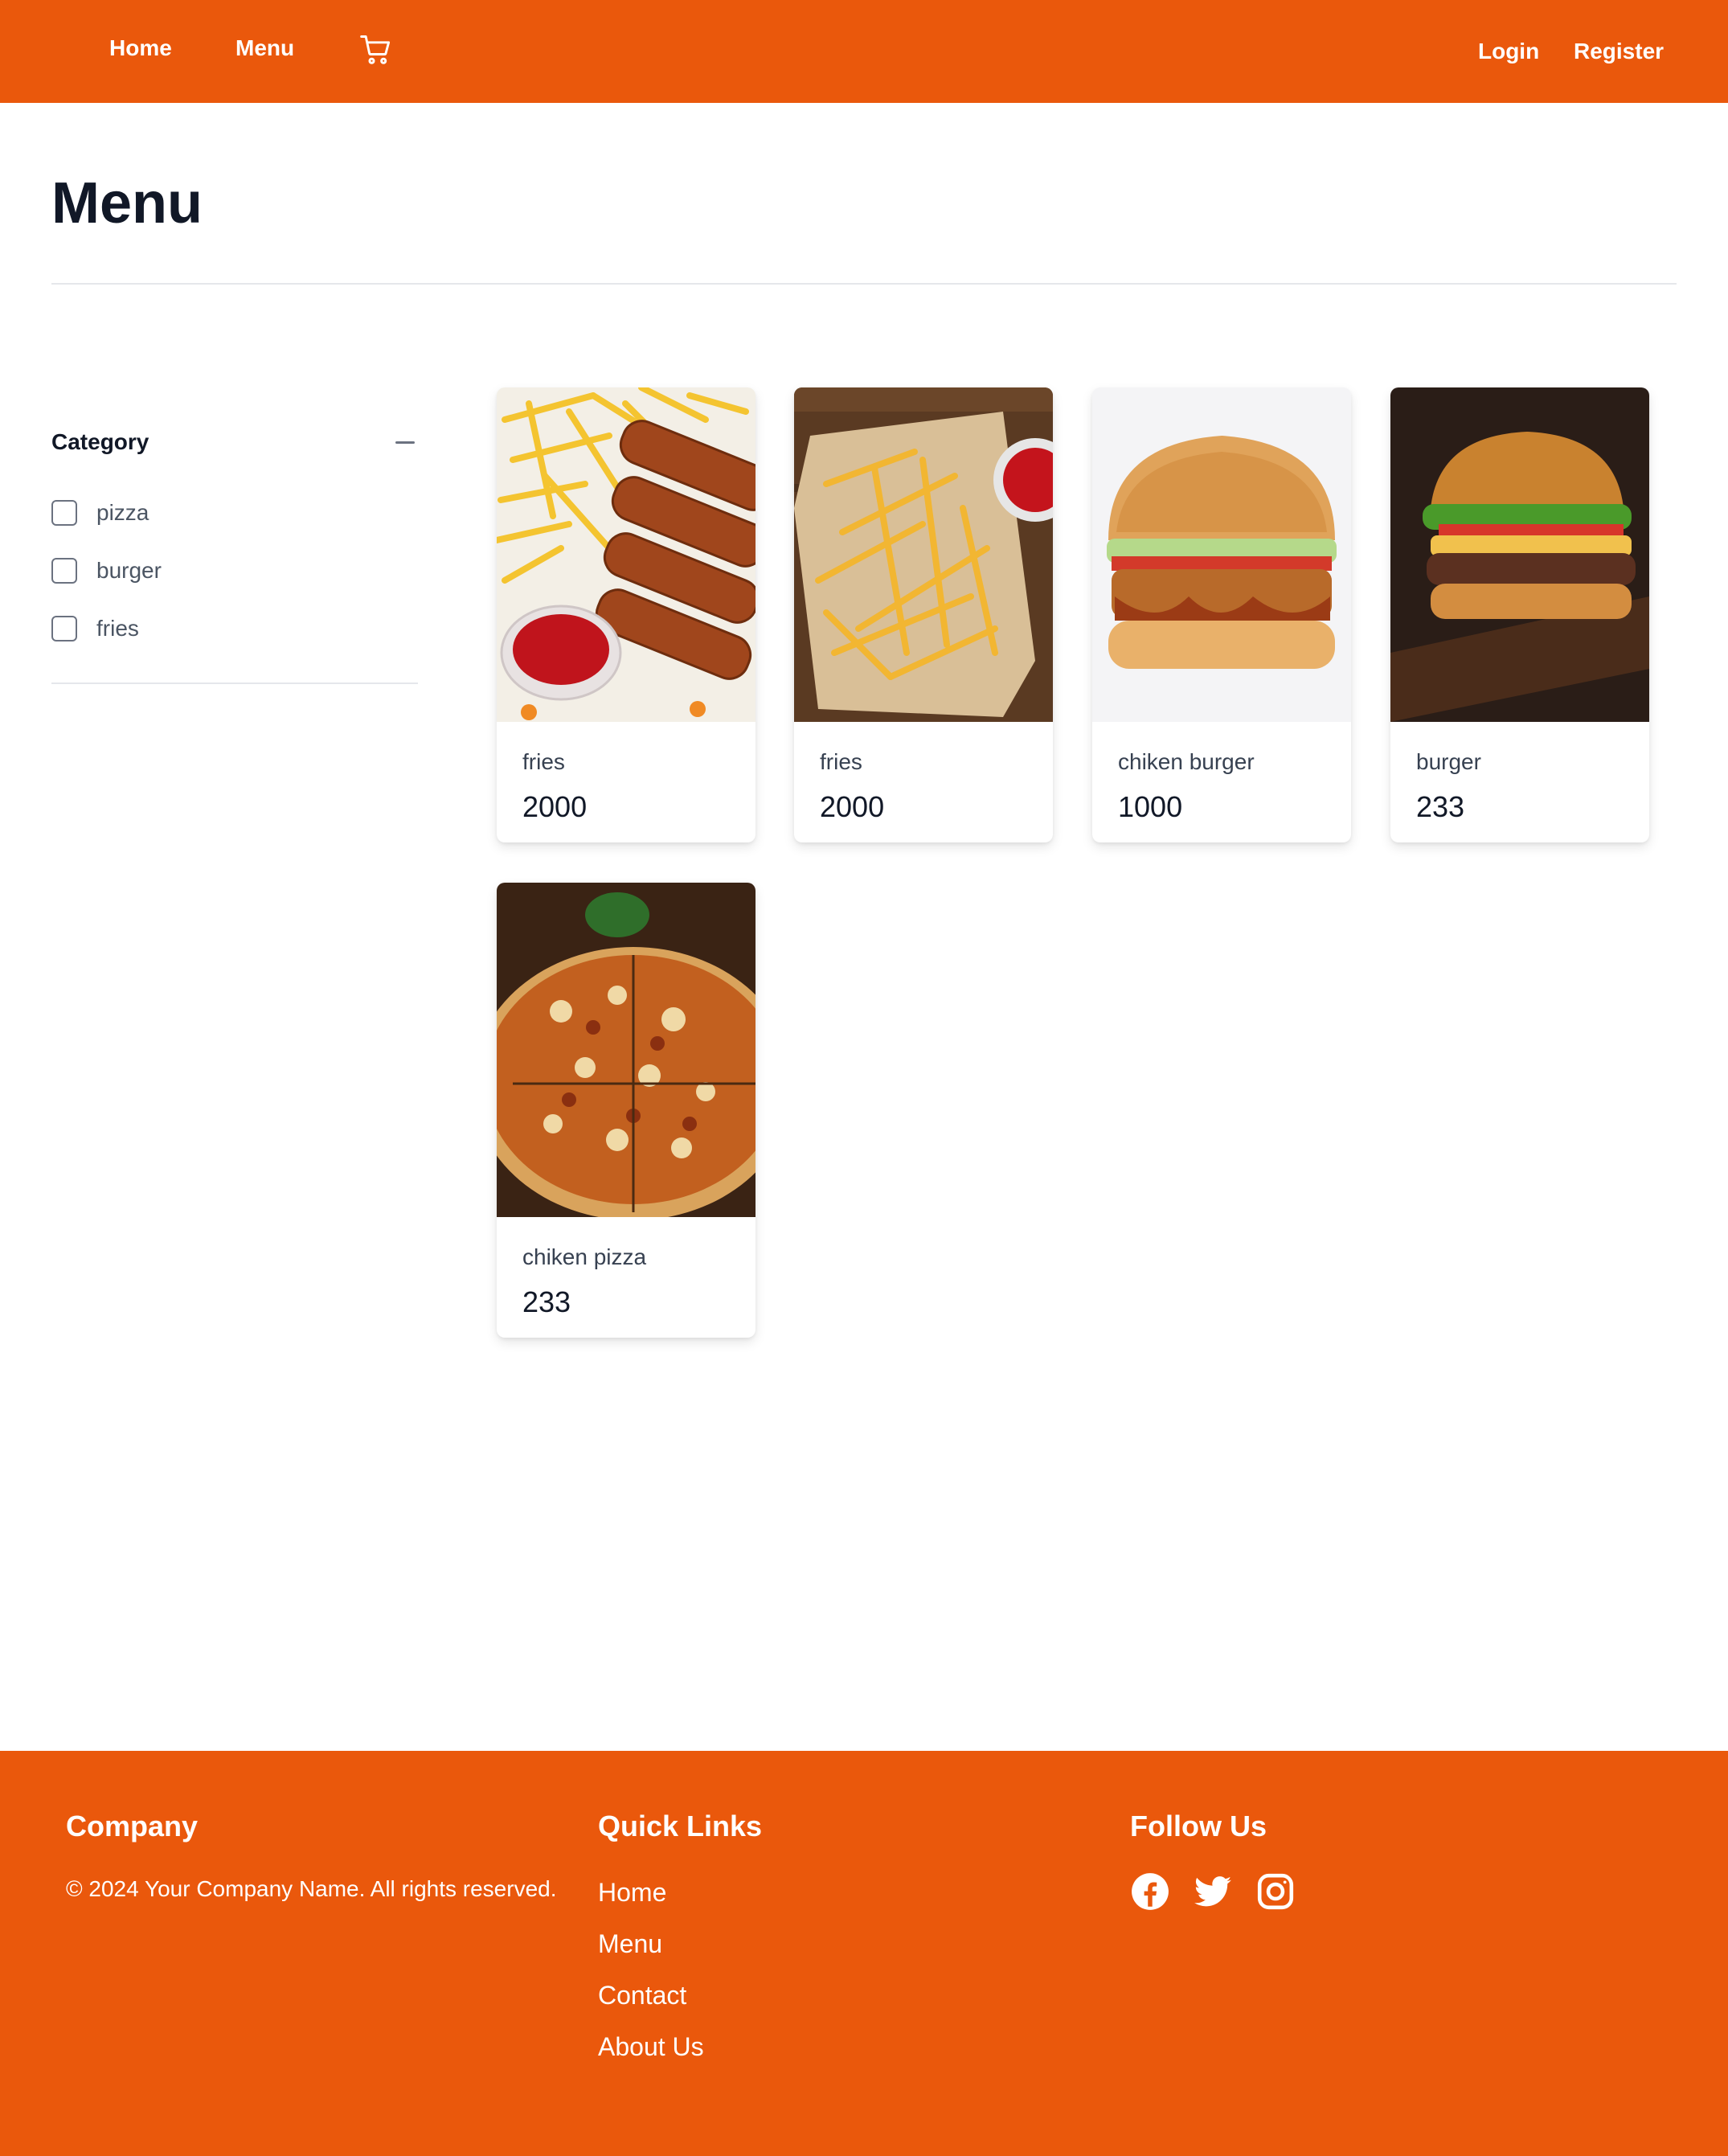  Describe the element at coordinates (1222, 554) in the screenshot. I see `product-image-chicken-burger` at that location.